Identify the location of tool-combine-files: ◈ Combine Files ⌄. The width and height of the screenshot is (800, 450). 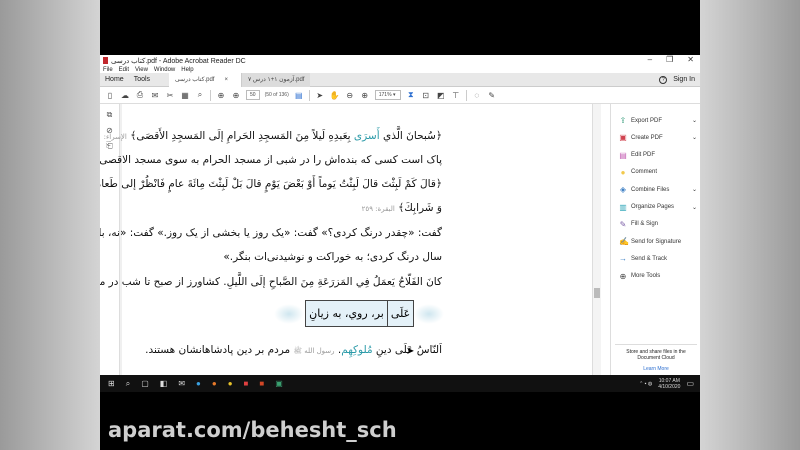
(658, 189).